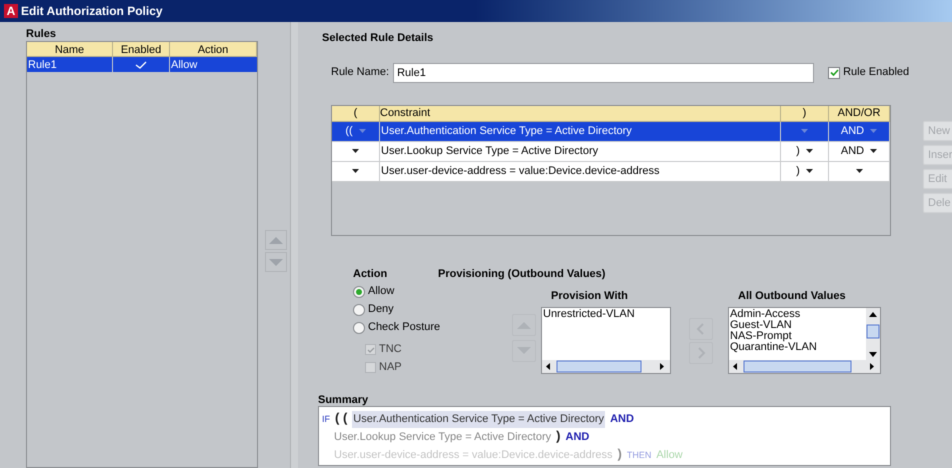 The width and height of the screenshot is (952, 468). What do you see at coordinates (506, 131) in the screenshot?
I see `constraint-text: User.Authentication Service Type = Active Directory` at bounding box center [506, 131].